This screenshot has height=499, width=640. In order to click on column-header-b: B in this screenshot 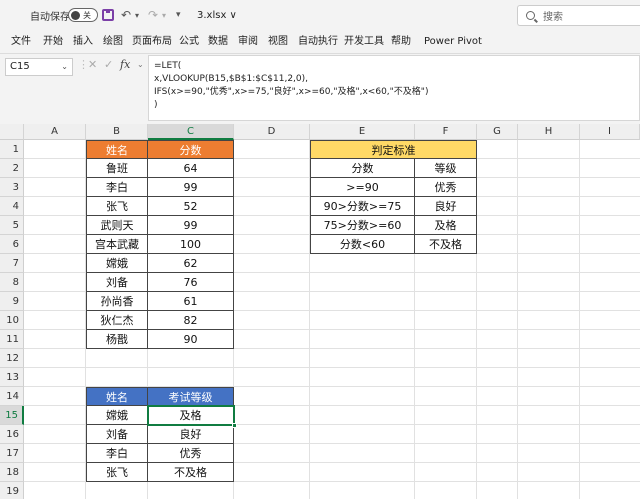, I will do `click(117, 132)`.